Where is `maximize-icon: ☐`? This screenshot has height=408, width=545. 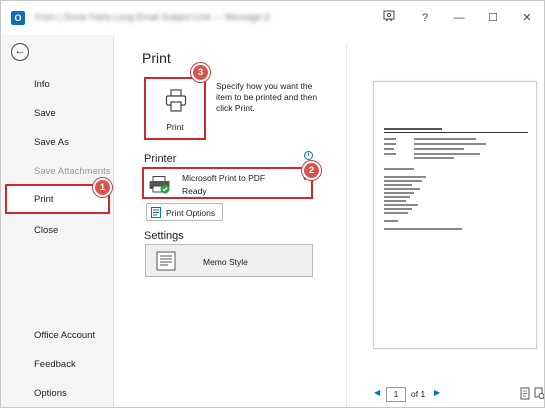 maximize-icon: ☐ is located at coordinates (493, 18).